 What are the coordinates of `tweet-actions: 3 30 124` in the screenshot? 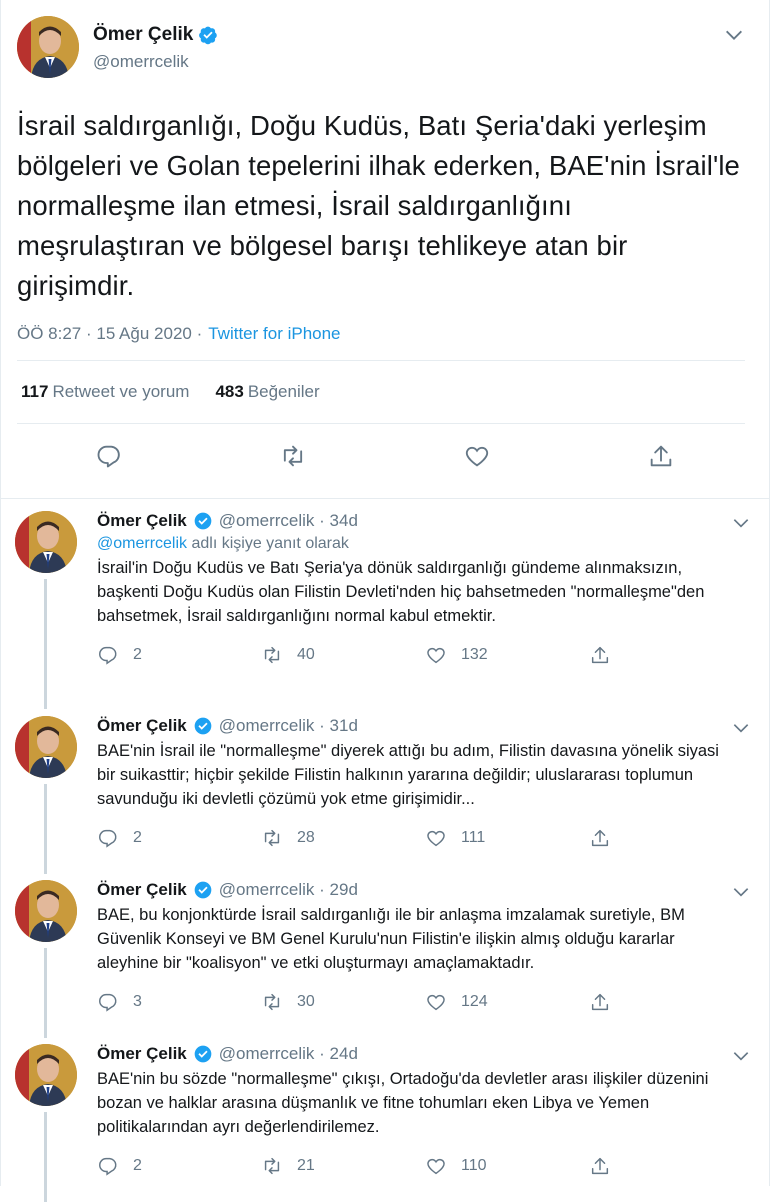 It's located at (425, 1002).